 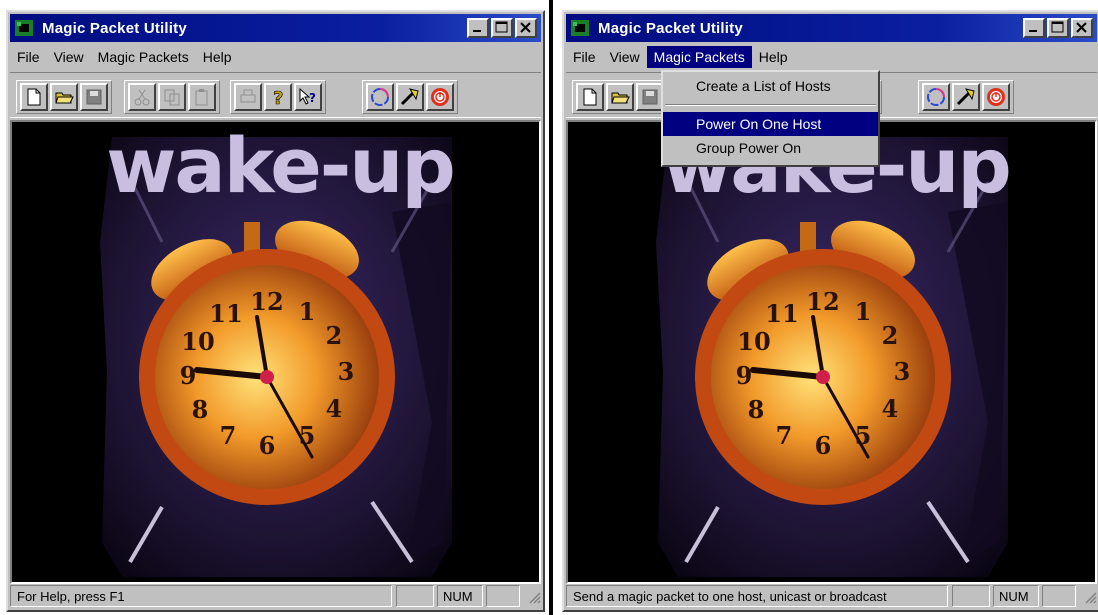 What do you see at coordinates (770, 86) in the screenshot?
I see `menu-item-create-list-of-hosts: Create a List of Hosts` at bounding box center [770, 86].